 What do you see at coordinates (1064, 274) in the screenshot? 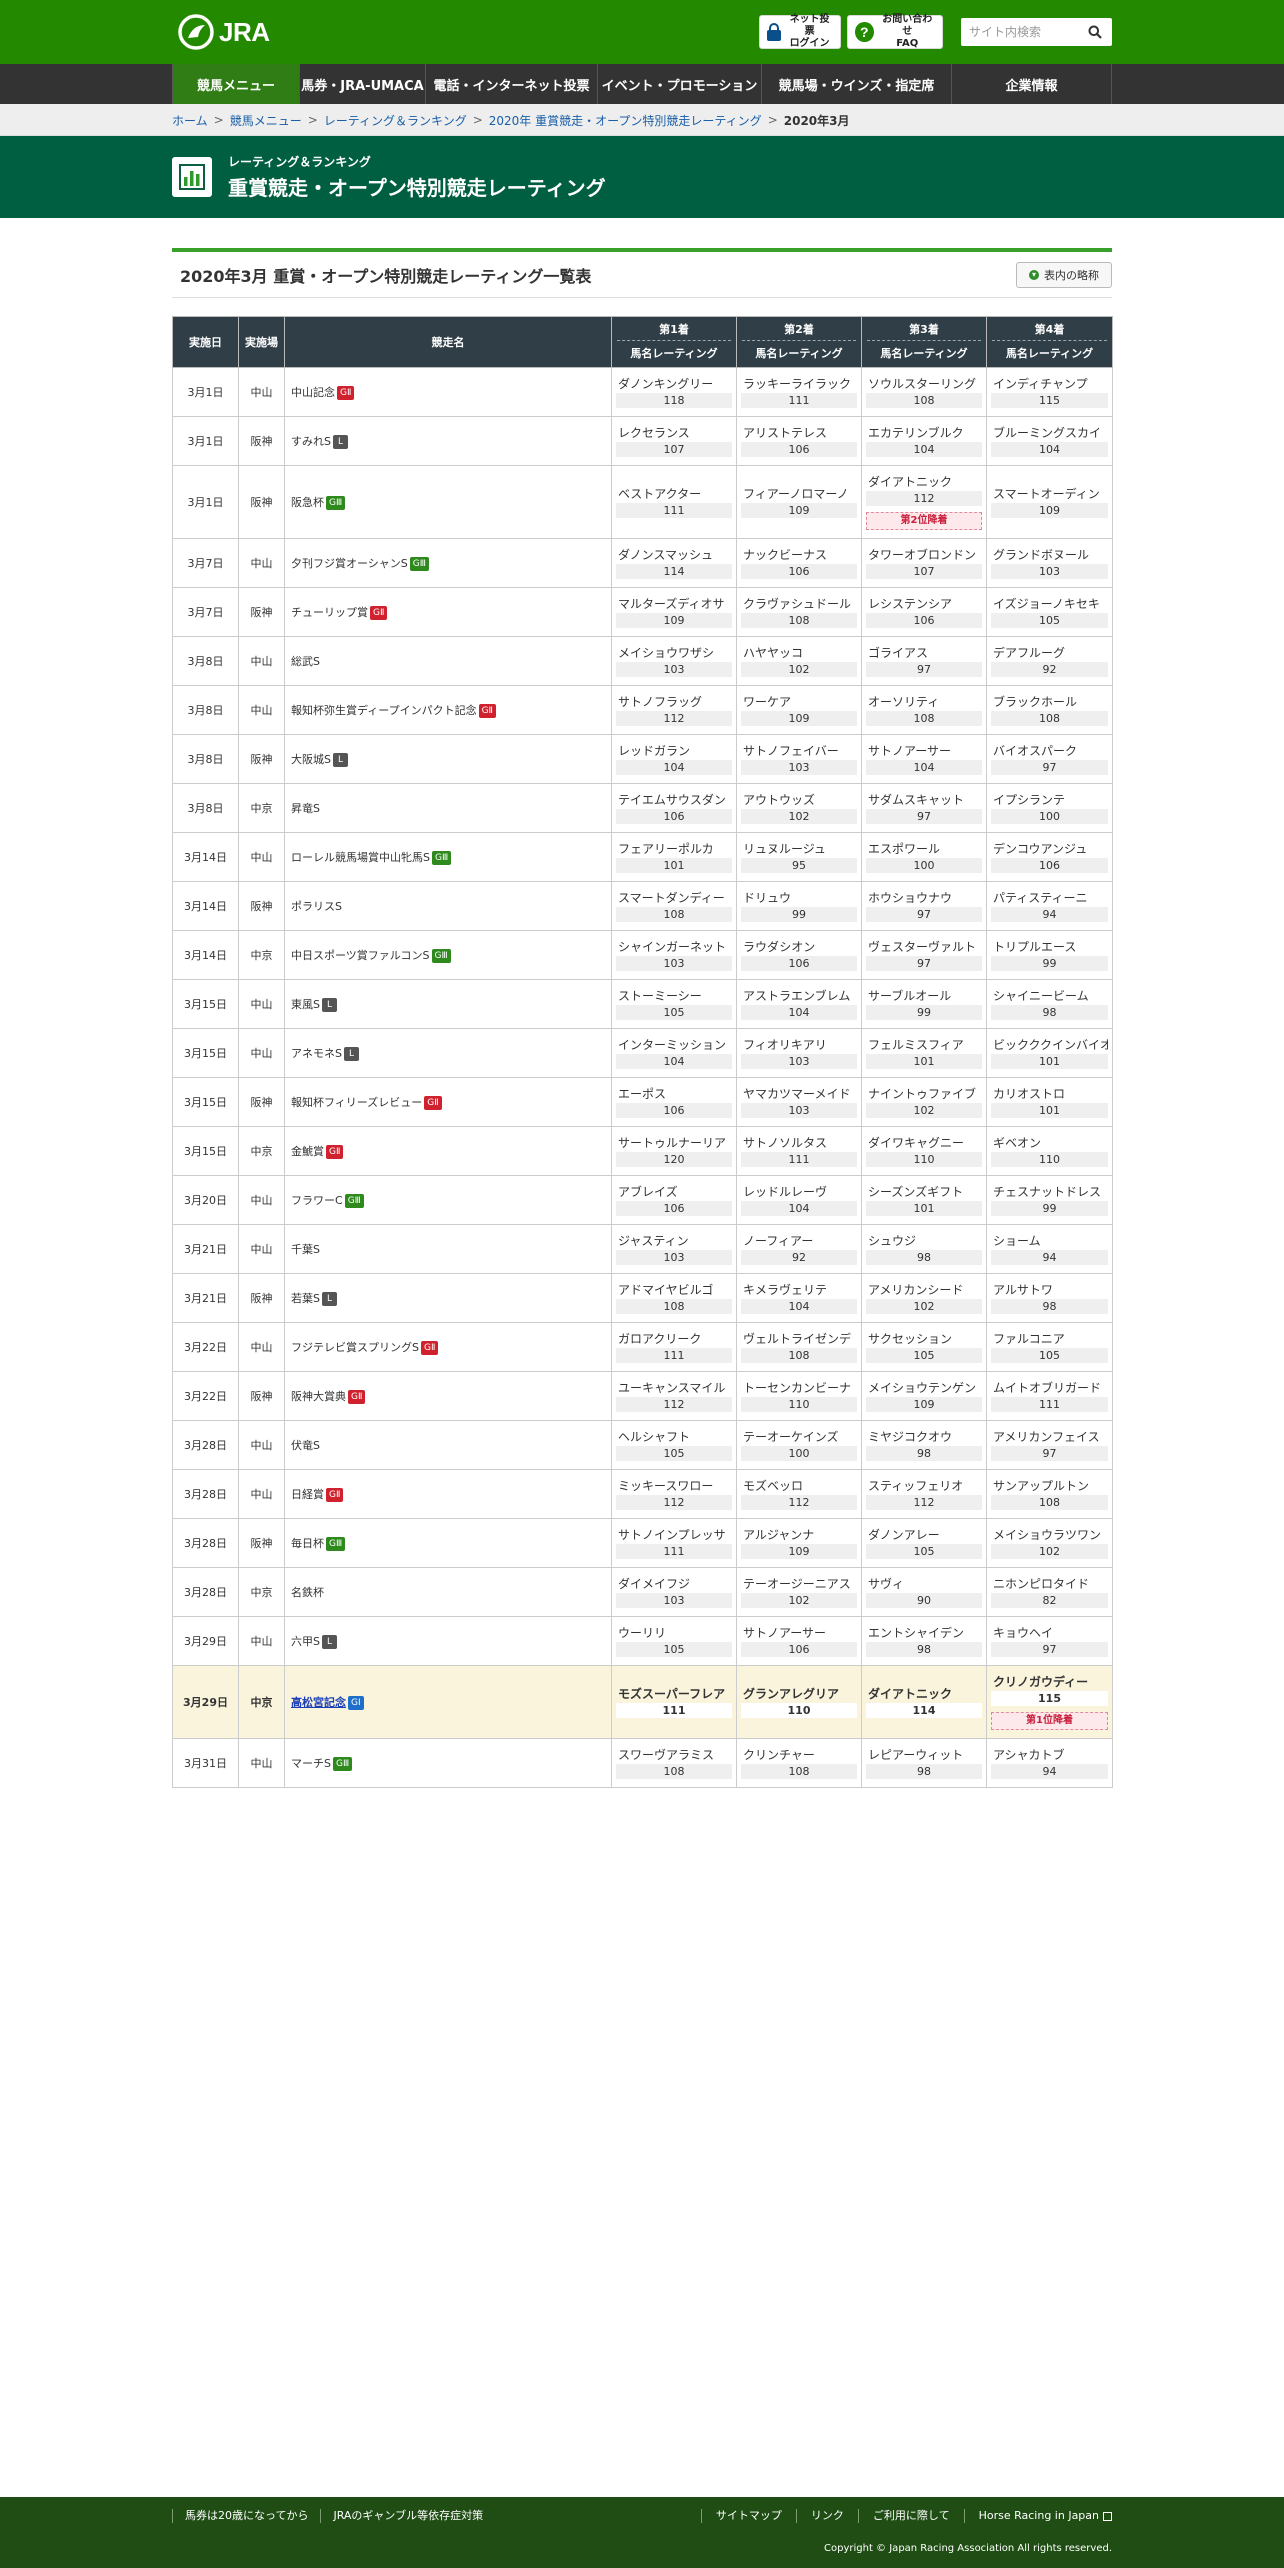
I see `abbreviation-legend-button: ▾ 表内の略称` at bounding box center [1064, 274].